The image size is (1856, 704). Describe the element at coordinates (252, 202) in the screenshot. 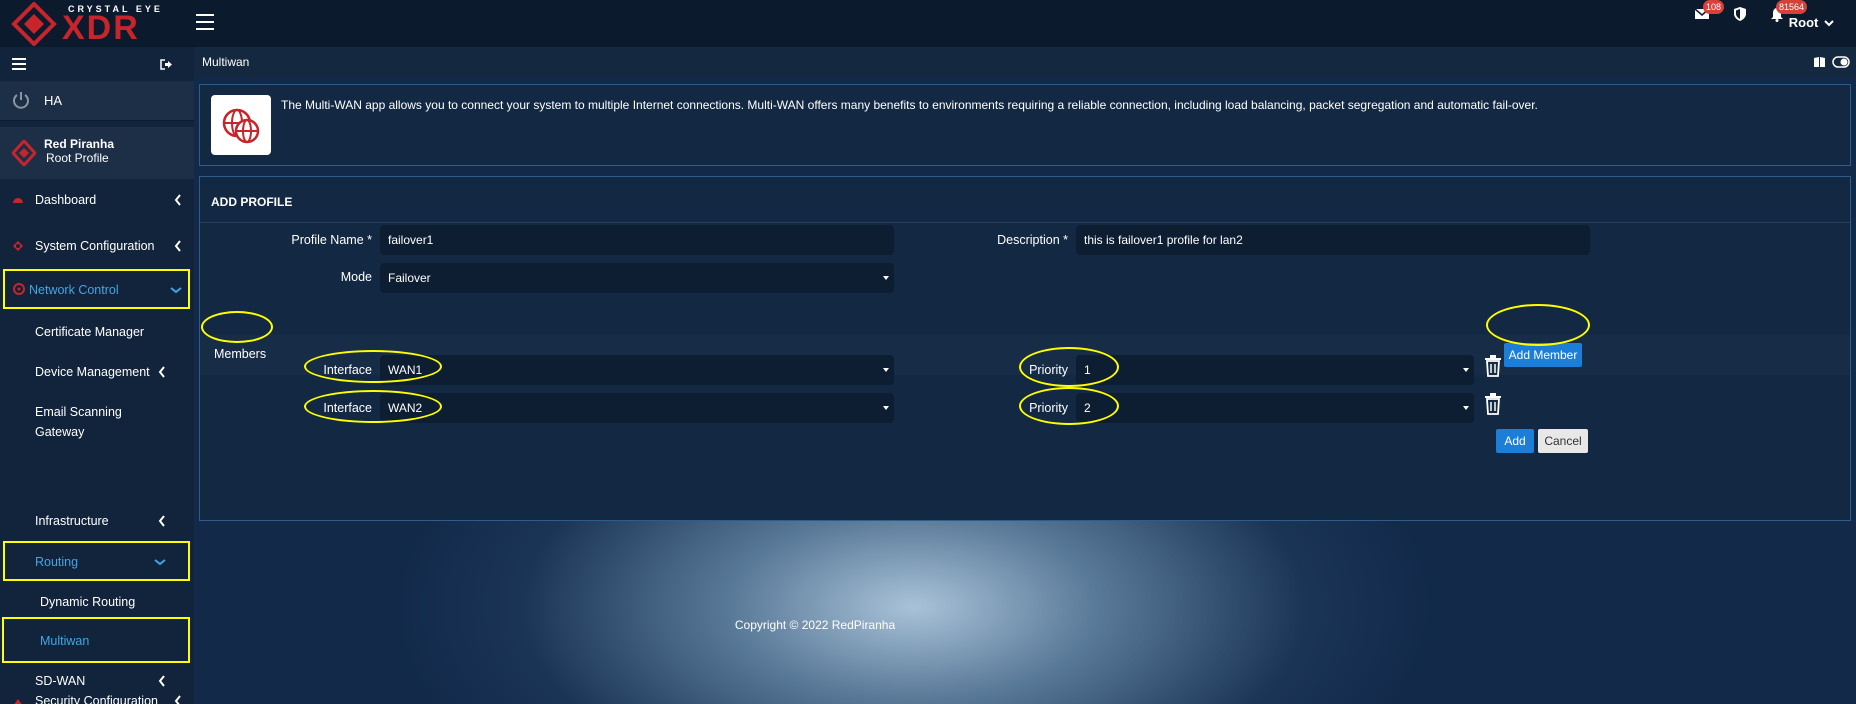

I see `form-title: ADD PROFILE` at that location.